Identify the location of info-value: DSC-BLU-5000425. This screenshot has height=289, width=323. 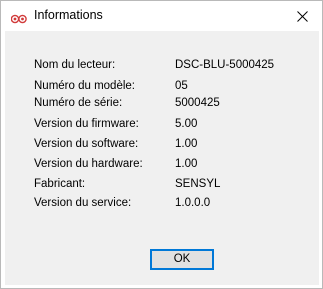
(225, 65).